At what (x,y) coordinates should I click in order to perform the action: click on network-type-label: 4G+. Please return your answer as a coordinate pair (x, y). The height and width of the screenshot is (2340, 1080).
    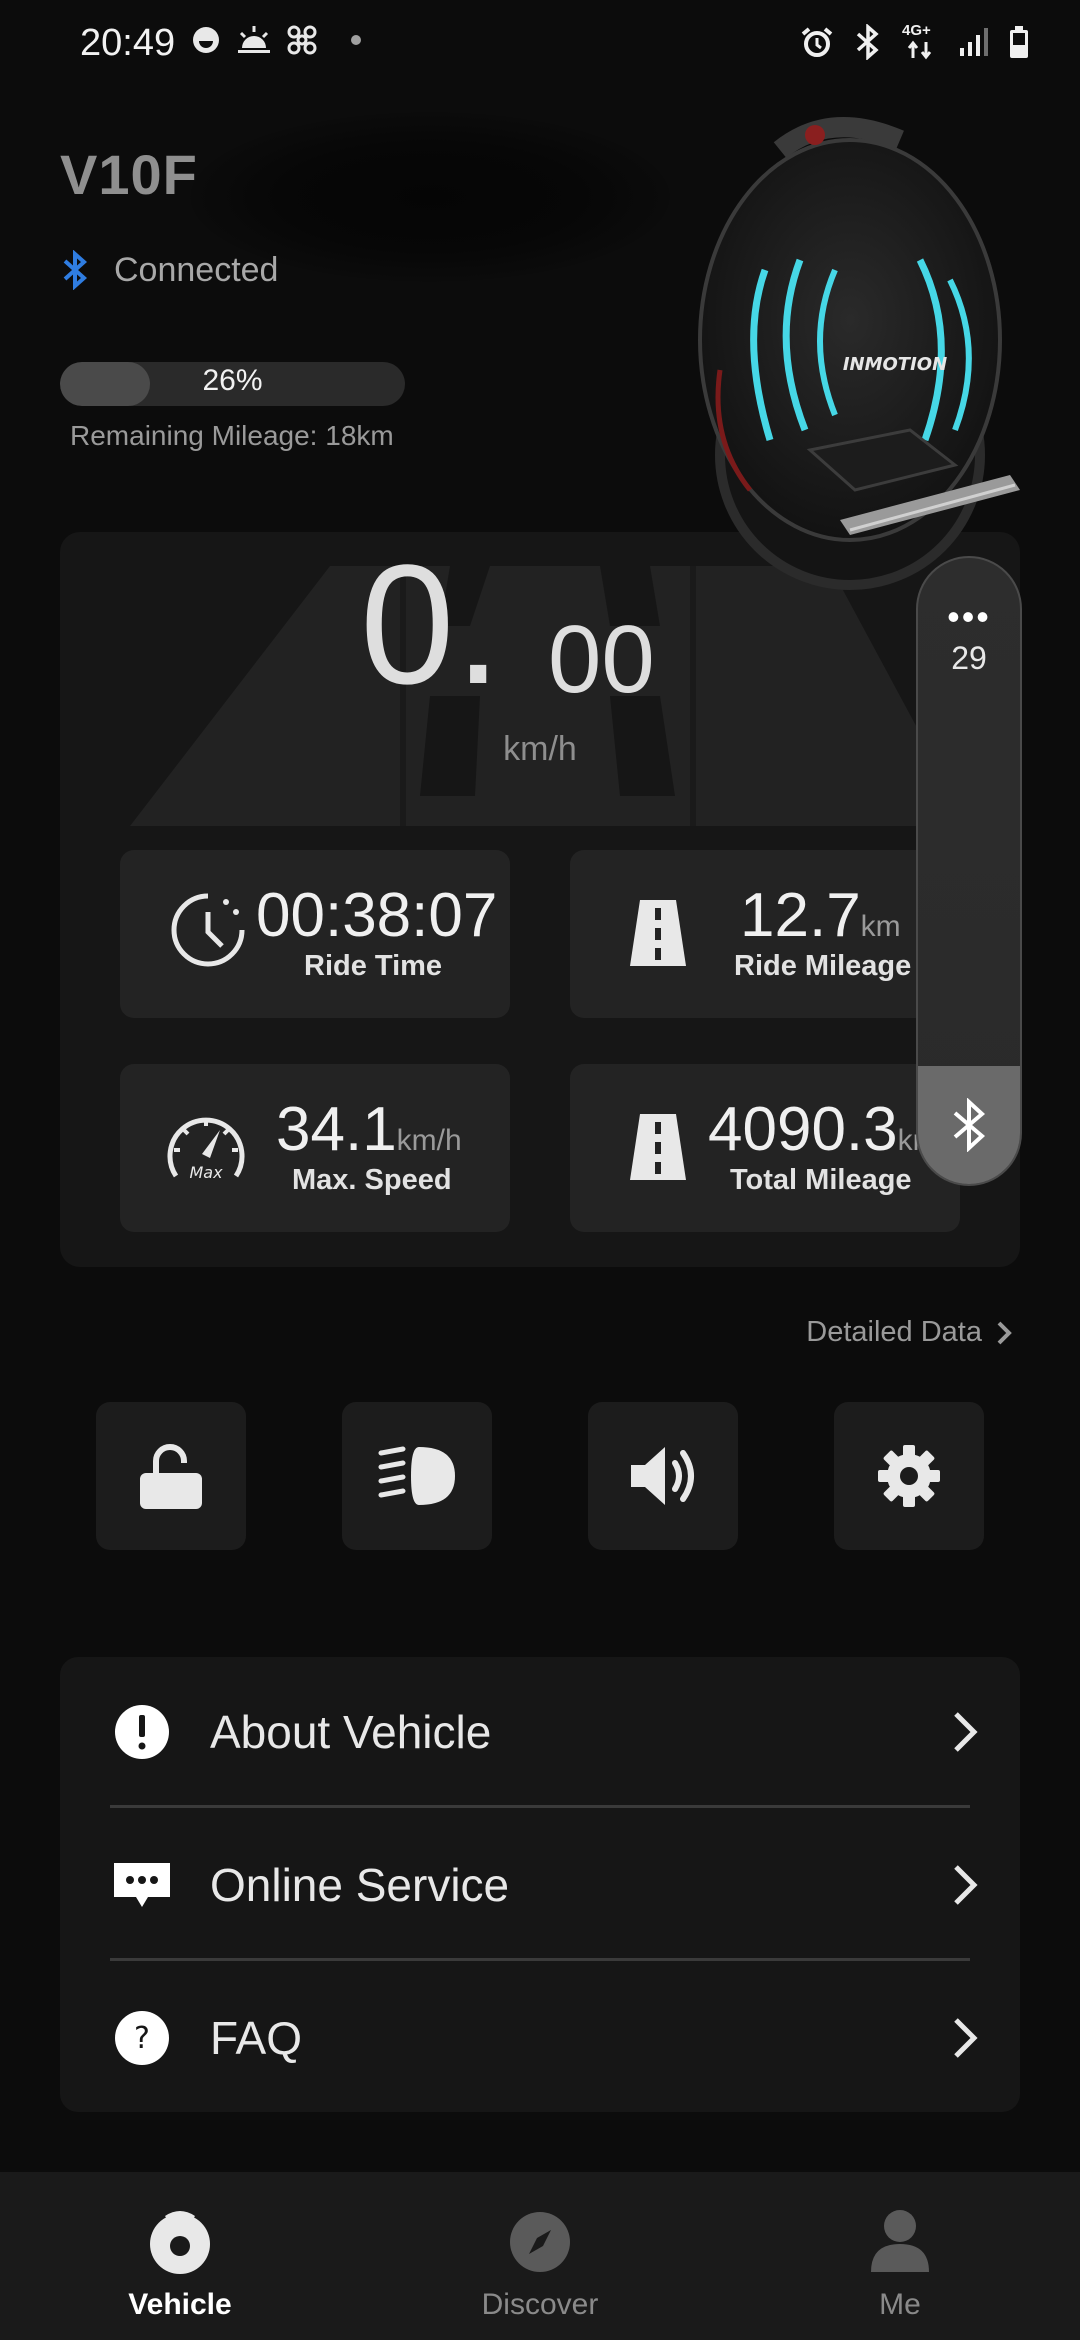
    Looking at the image, I should click on (916, 30).